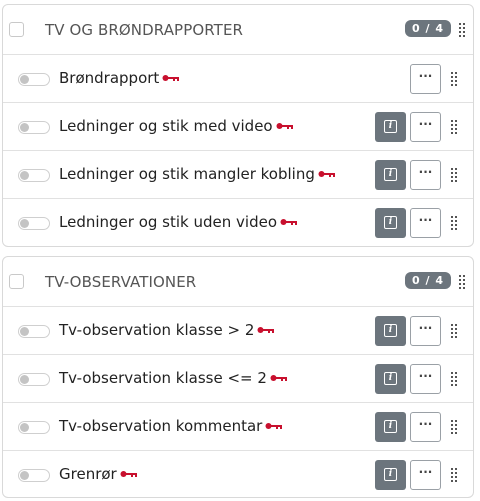 The width and height of the screenshot is (480, 501). I want to click on layer-row: Tv-observation klasse > 2 i ···, so click(238, 331).